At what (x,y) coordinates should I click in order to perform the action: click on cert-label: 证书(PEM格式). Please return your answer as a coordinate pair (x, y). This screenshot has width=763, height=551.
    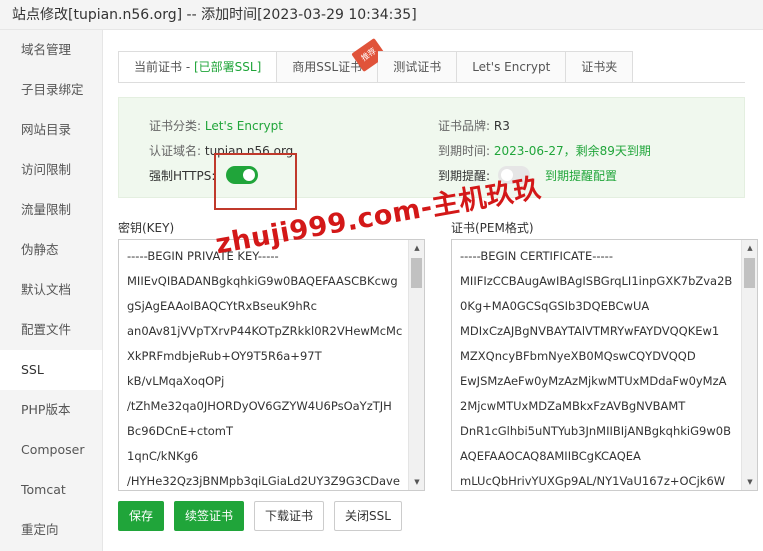
    Looking at the image, I should click on (492, 228).